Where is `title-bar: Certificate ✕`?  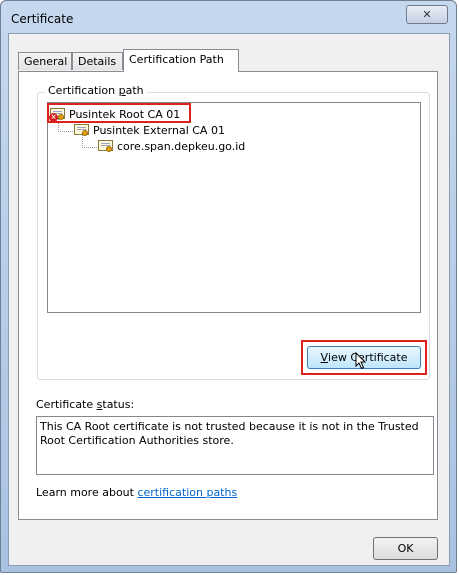
title-bar: Certificate ✕ is located at coordinates (228, 17).